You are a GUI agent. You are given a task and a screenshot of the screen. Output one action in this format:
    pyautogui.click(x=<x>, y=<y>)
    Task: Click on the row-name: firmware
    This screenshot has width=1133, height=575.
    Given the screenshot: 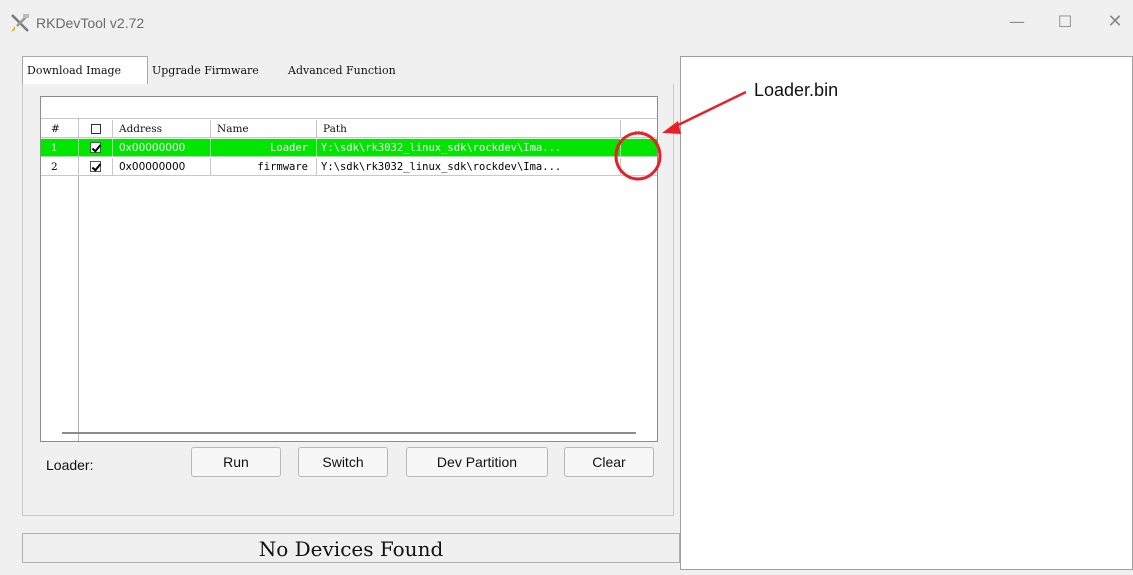 What is the action you would take?
    pyautogui.click(x=264, y=167)
    